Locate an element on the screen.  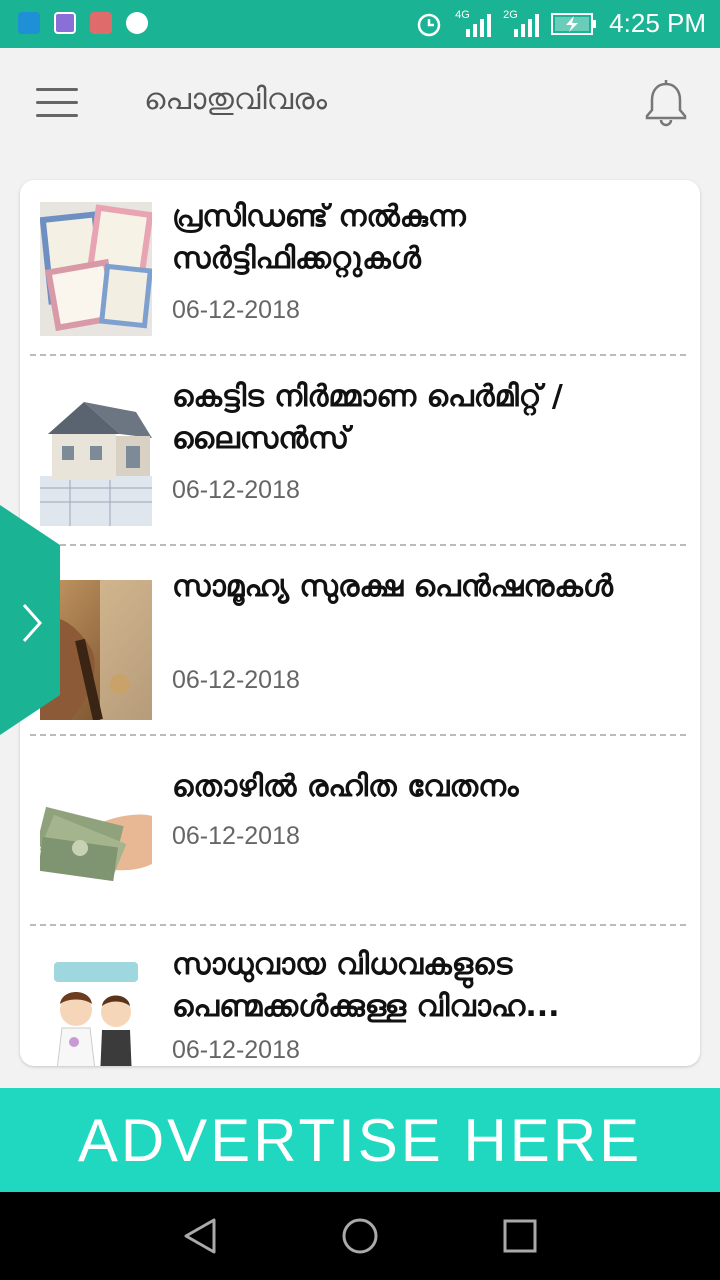
usb-icon is located at coordinates (29, 23).